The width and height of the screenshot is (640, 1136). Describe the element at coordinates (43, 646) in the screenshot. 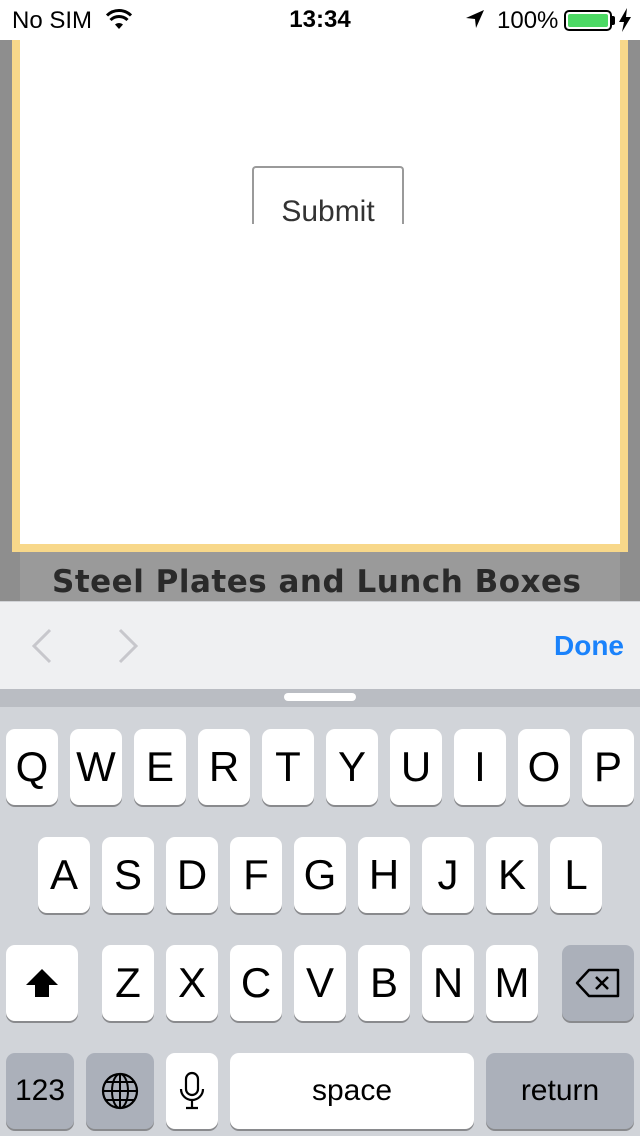

I see `chevron-left-icon` at that location.